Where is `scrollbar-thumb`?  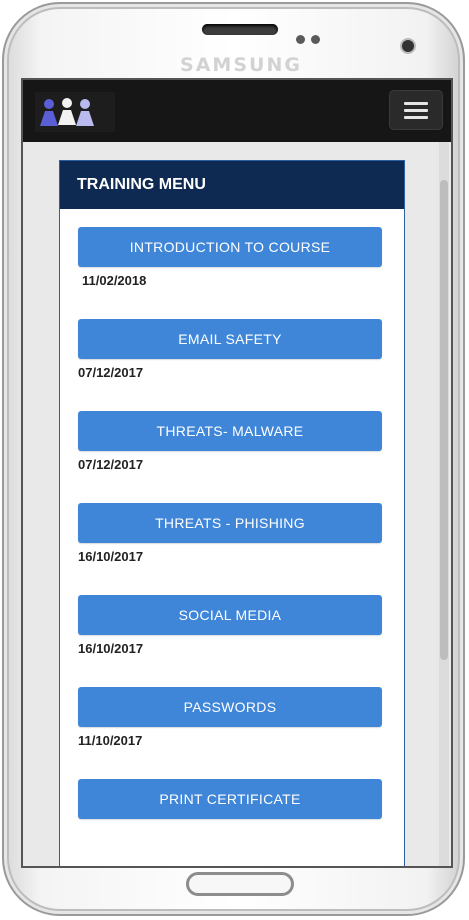
scrollbar-thumb is located at coordinates (444, 420).